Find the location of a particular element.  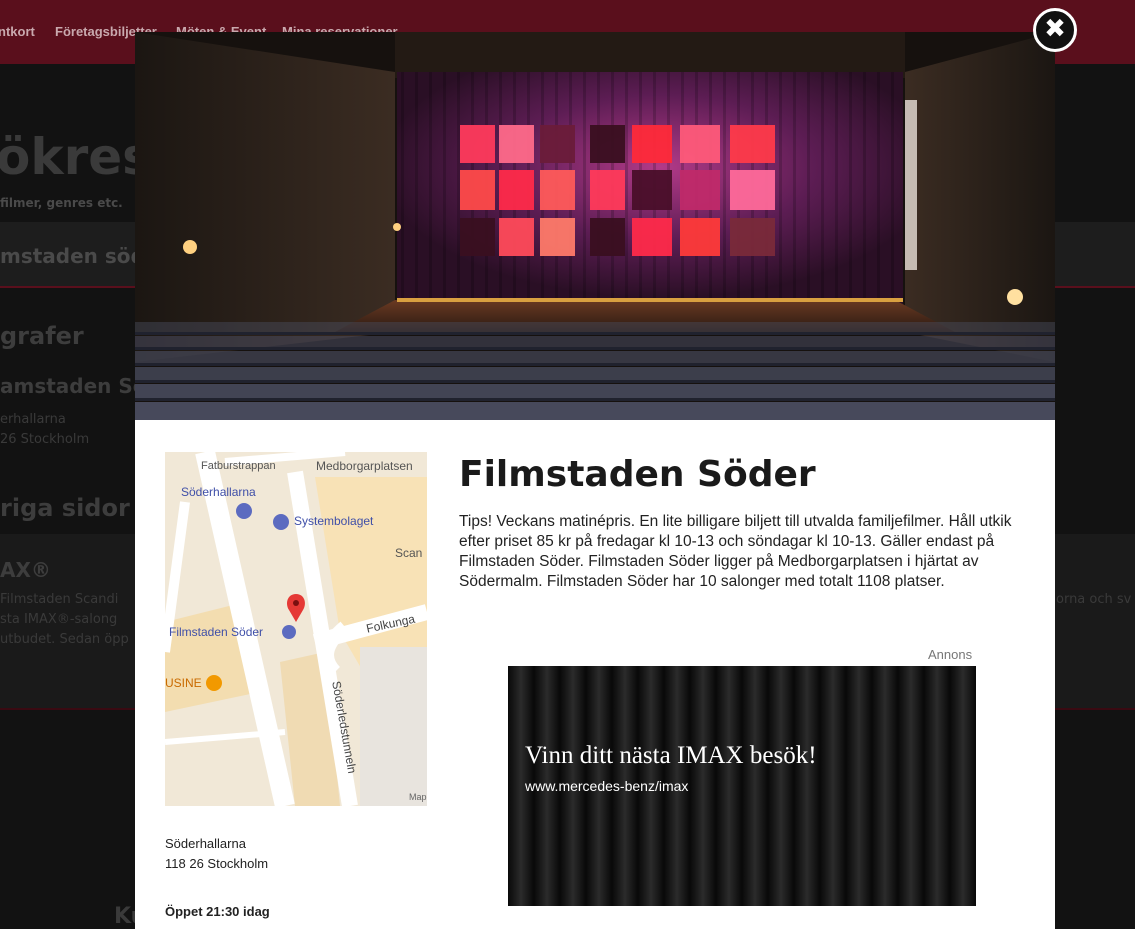

result-address: erhallarna is located at coordinates (33, 419).